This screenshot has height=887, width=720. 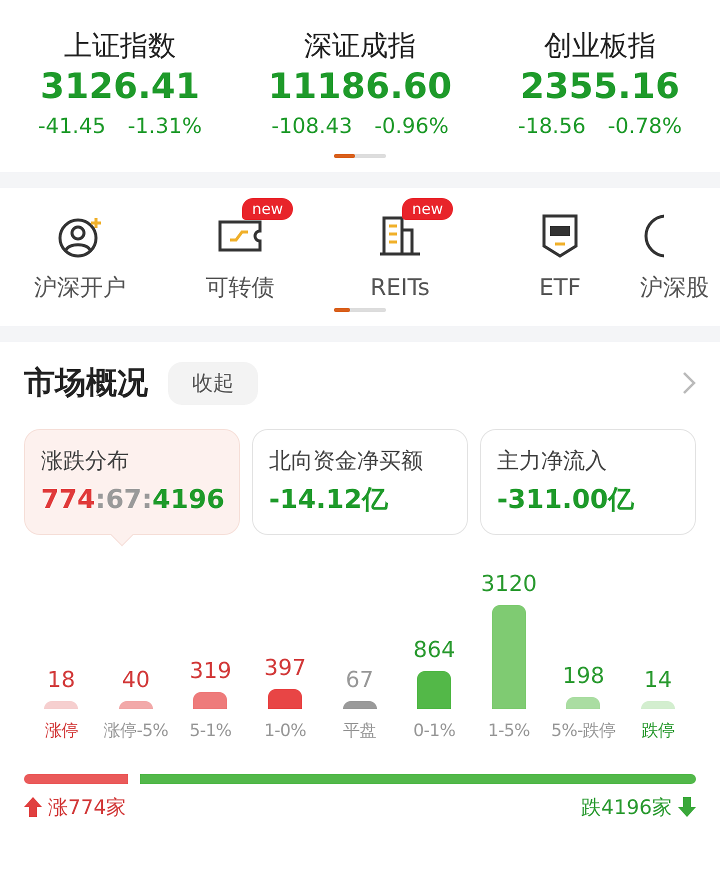 I want to click on shortcut-label: ETF, so click(x=560, y=288).